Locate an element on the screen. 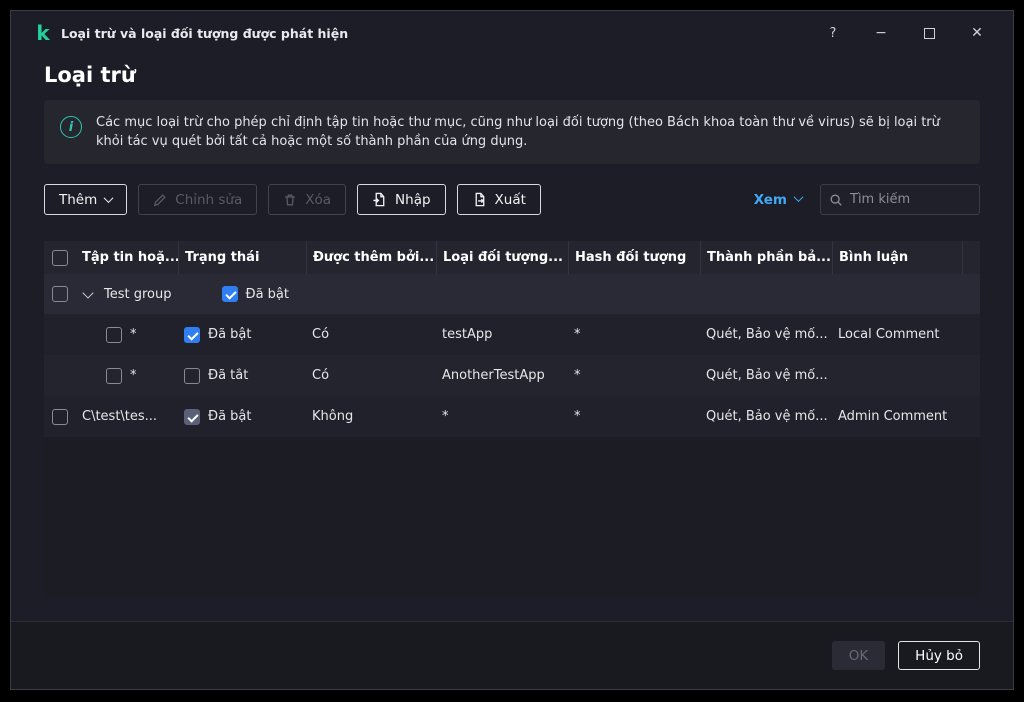 Image resolution: width=1024 pixels, height=702 pixels. select-all-checkbox is located at coordinates (60, 257).